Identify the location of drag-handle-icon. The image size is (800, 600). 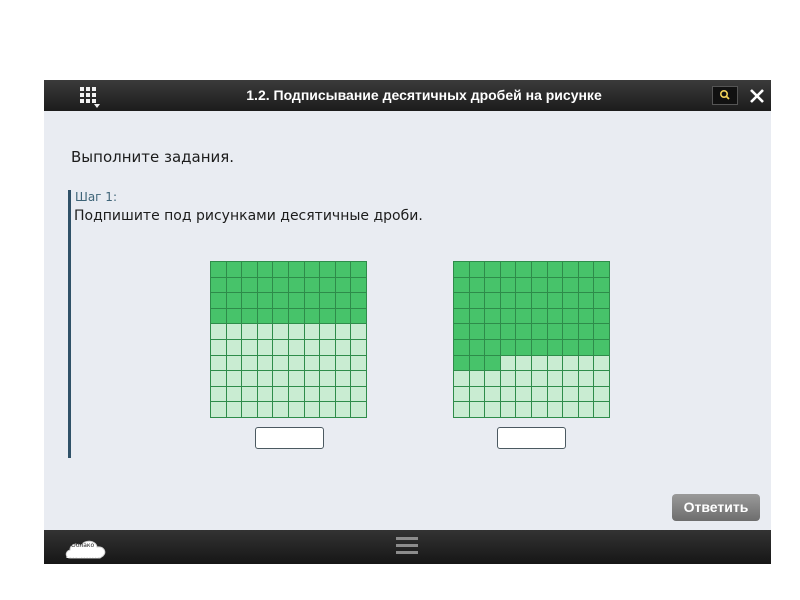
(407, 547).